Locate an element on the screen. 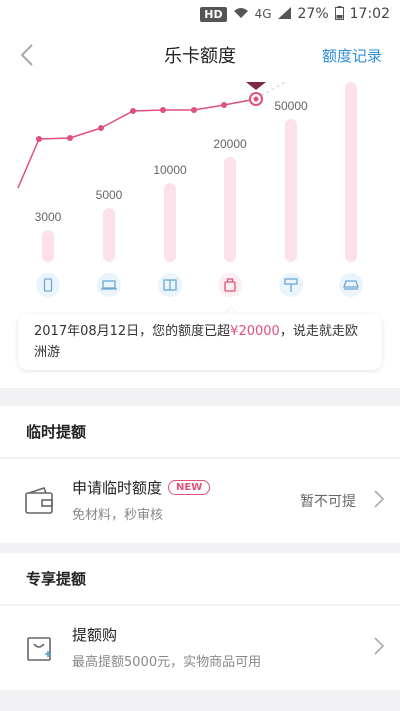  apply-temp-credit-text: 申请临时额度 NEW 免材料，秒审核 is located at coordinates (141, 500).